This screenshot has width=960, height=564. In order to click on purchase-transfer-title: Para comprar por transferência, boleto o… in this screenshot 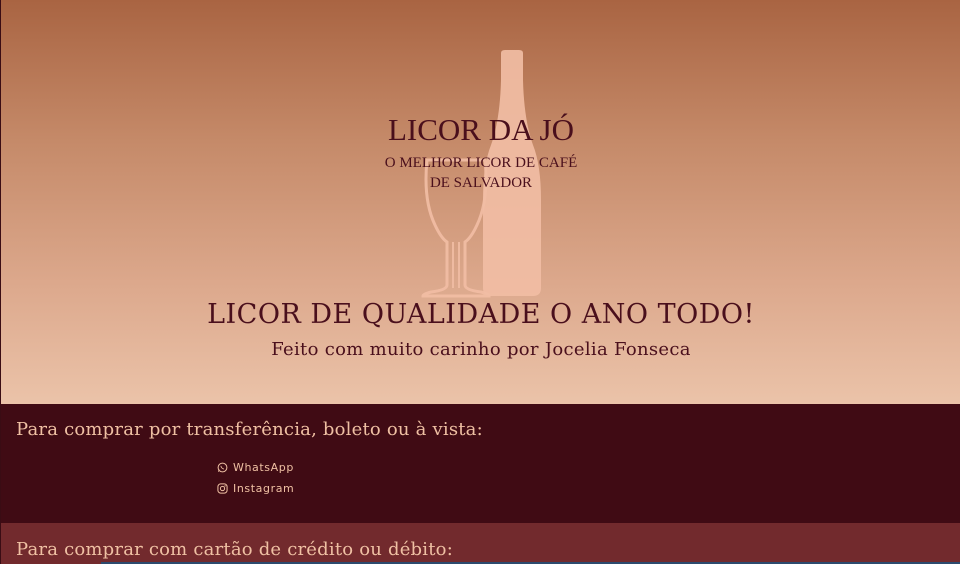, I will do `click(249, 429)`.